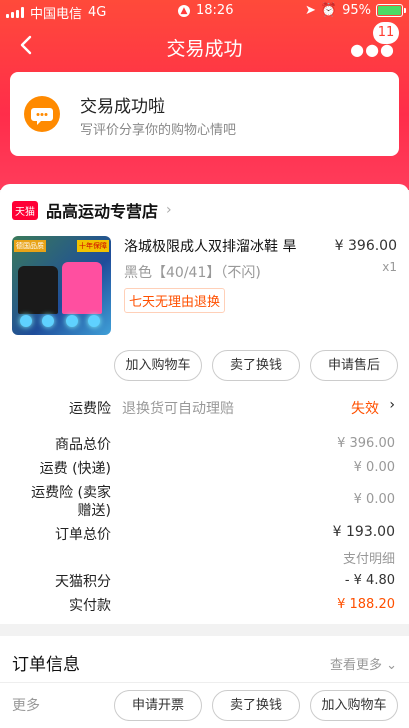 The image size is (409, 728). What do you see at coordinates (184, 10) in the screenshot?
I see `alarm-icon: ▲` at bounding box center [184, 10].